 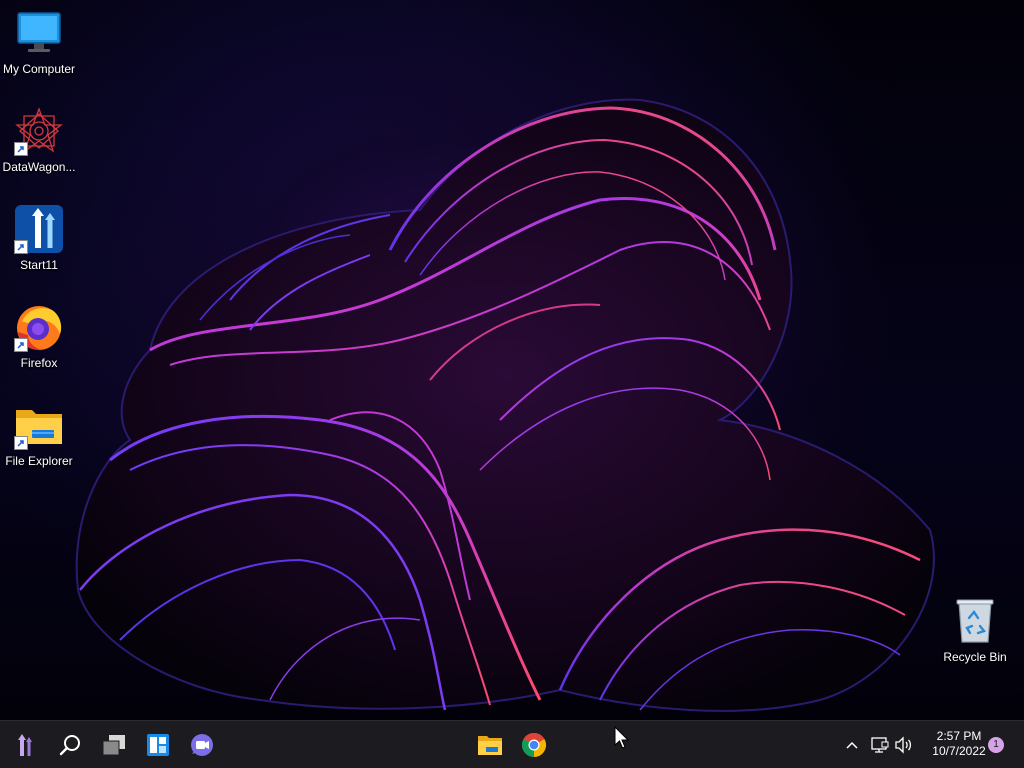 I want to click on folder-icon, so click(x=39, y=425).